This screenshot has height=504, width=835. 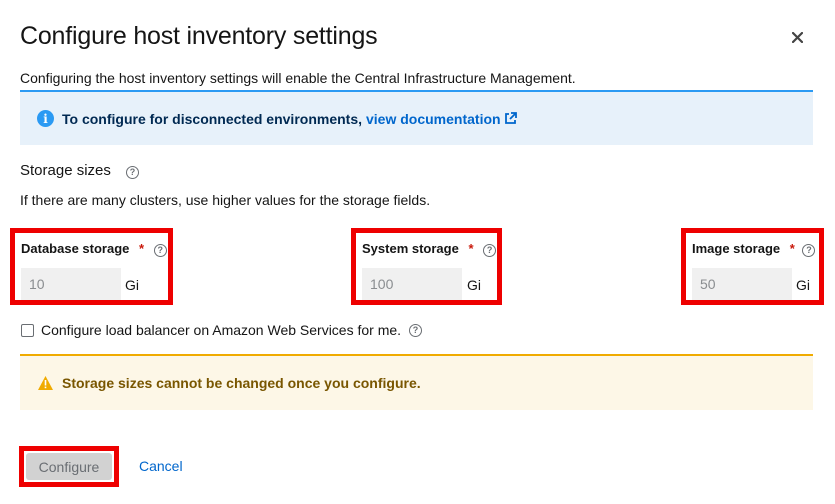 What do you see at coordinates (742, 284) in the screenshot?
I see `image-storage-input` at bounding box center [742, 284].